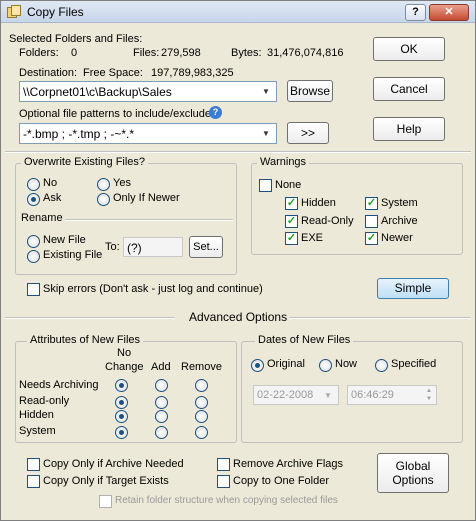  I want to click on attr-system-remove-radio, so click(201, 432).